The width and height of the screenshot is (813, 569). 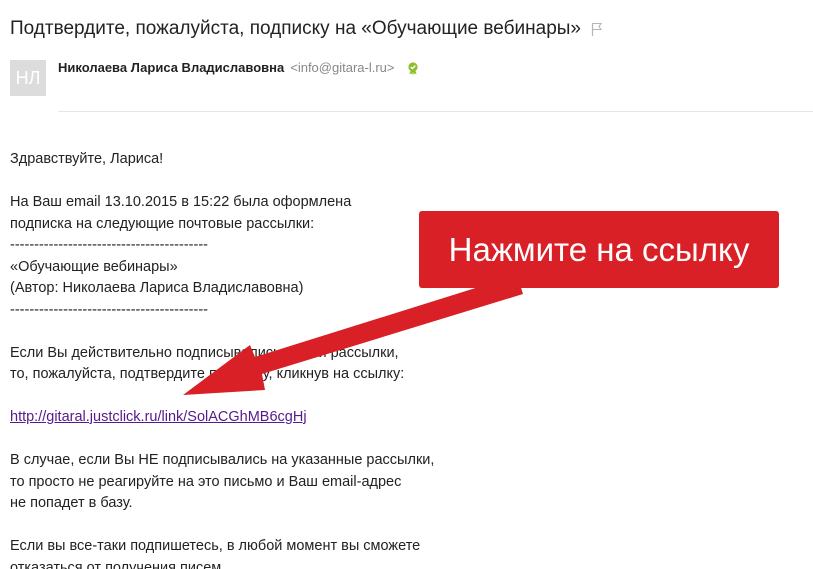 I want to click on sender-name: Николаева Лариса Владиславовна, so click(x=171, y=67).